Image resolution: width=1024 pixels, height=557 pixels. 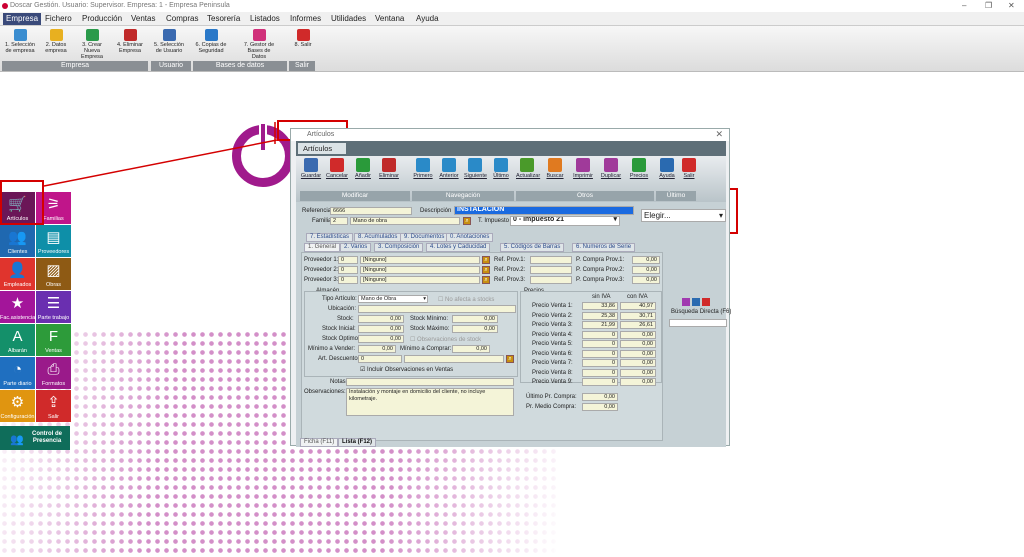 I want to click on tab-front-0: 1. General, so click(x=322, y=247).